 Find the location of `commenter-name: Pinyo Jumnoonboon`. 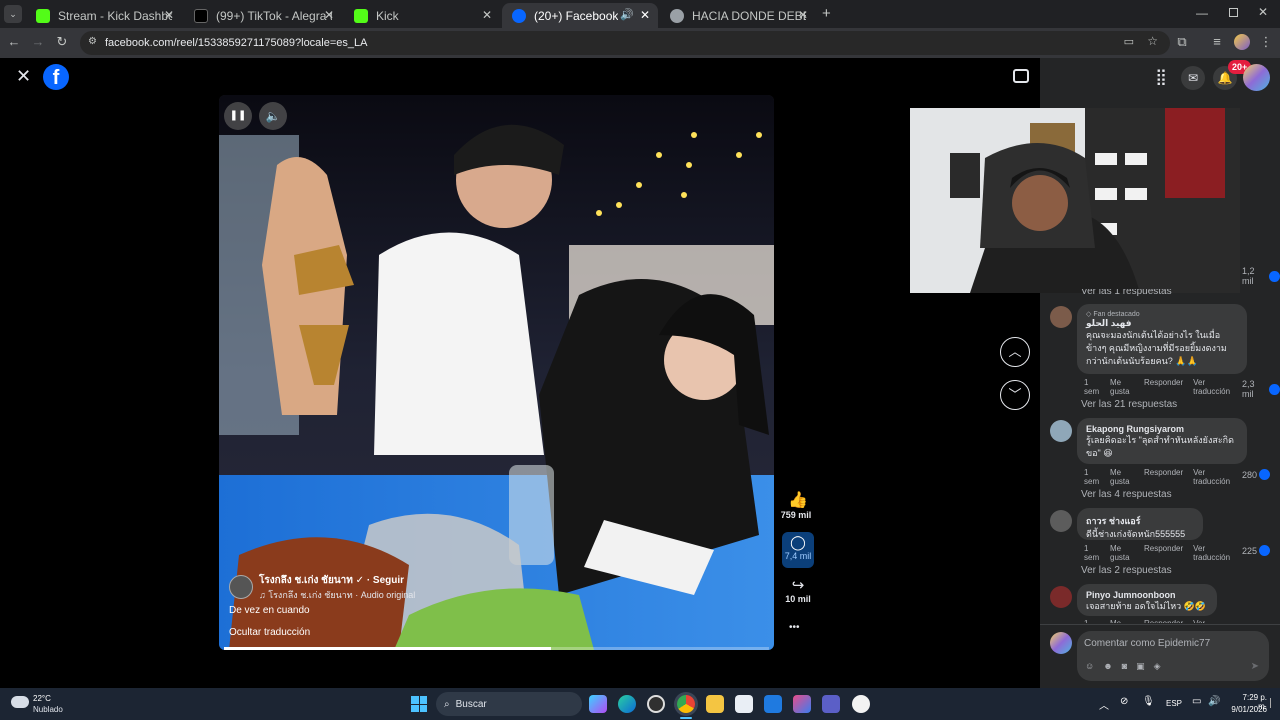

commenter-name: Pinyo Jumnoonboon is located at coordinates (1147, 595).